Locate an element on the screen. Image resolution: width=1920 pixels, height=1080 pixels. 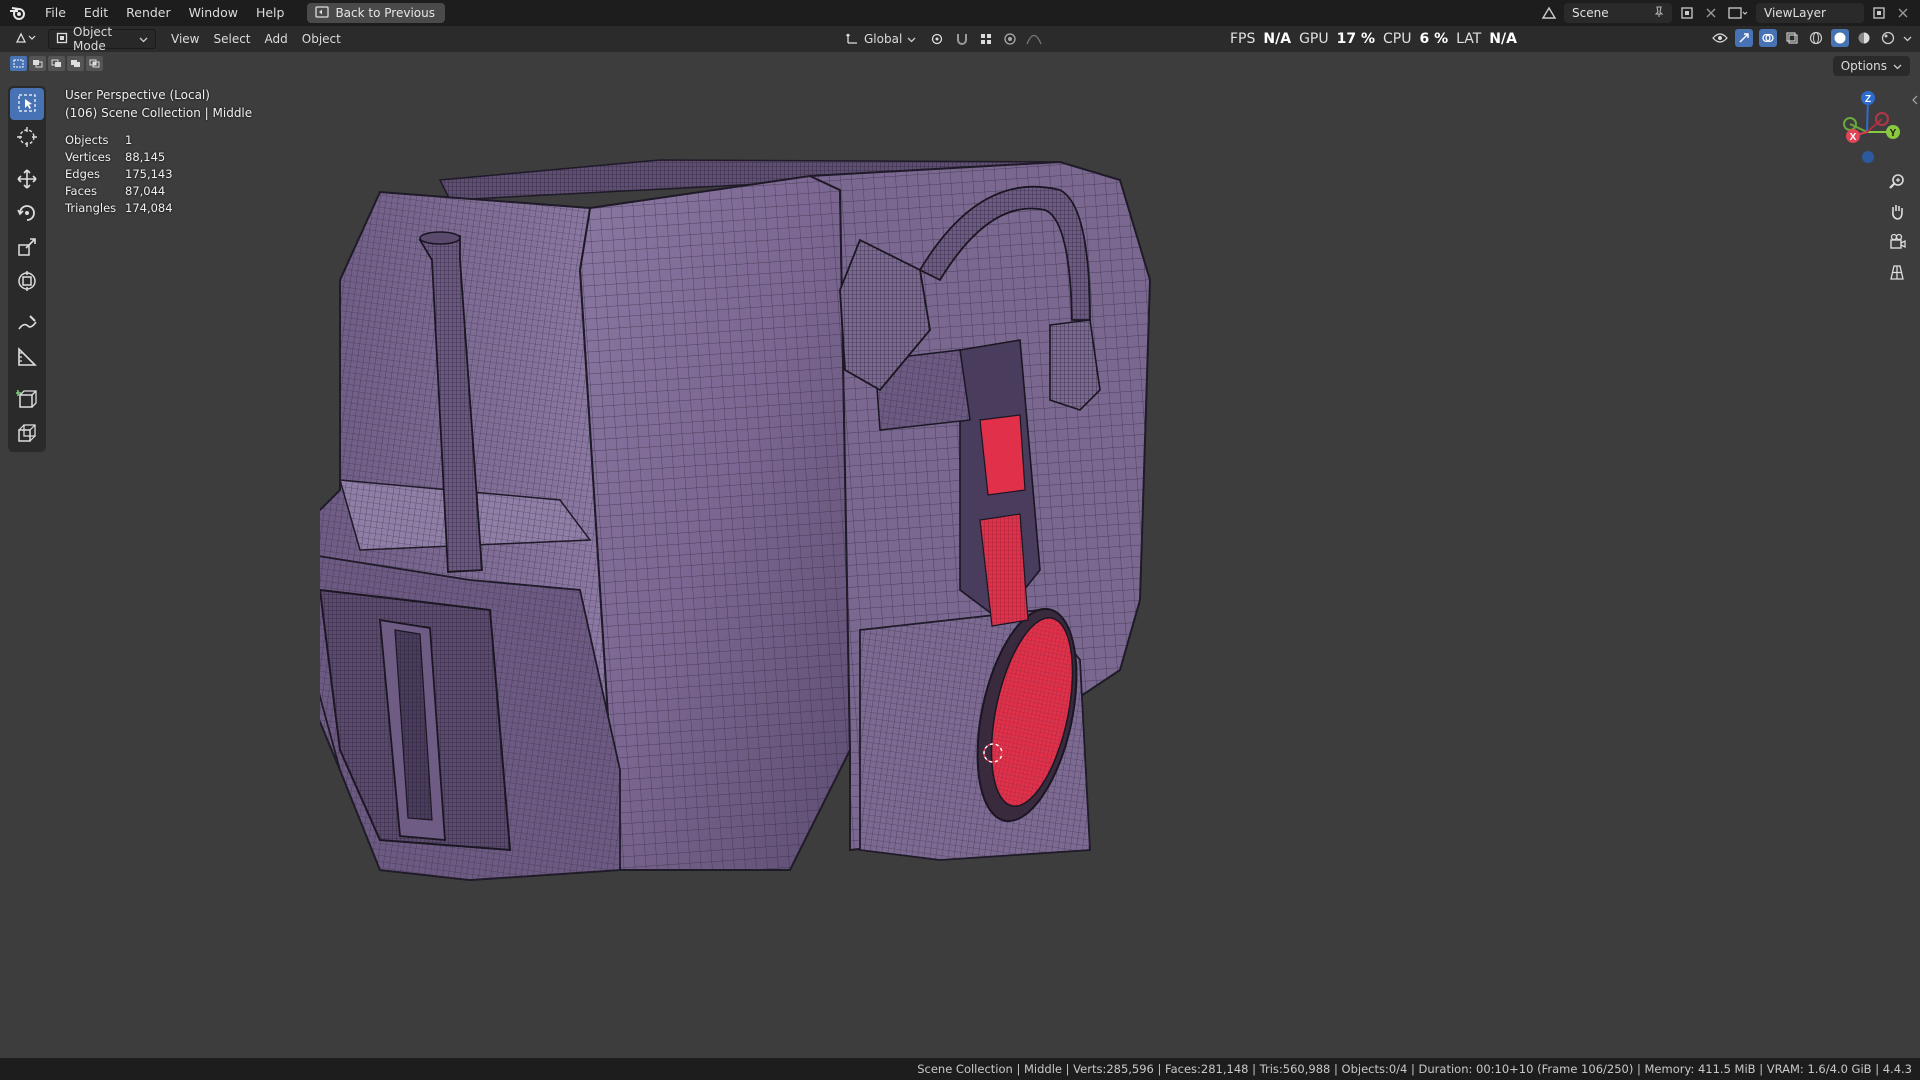
sidebar-toggle-chevron-icon is located at coordinates (1915, 101).